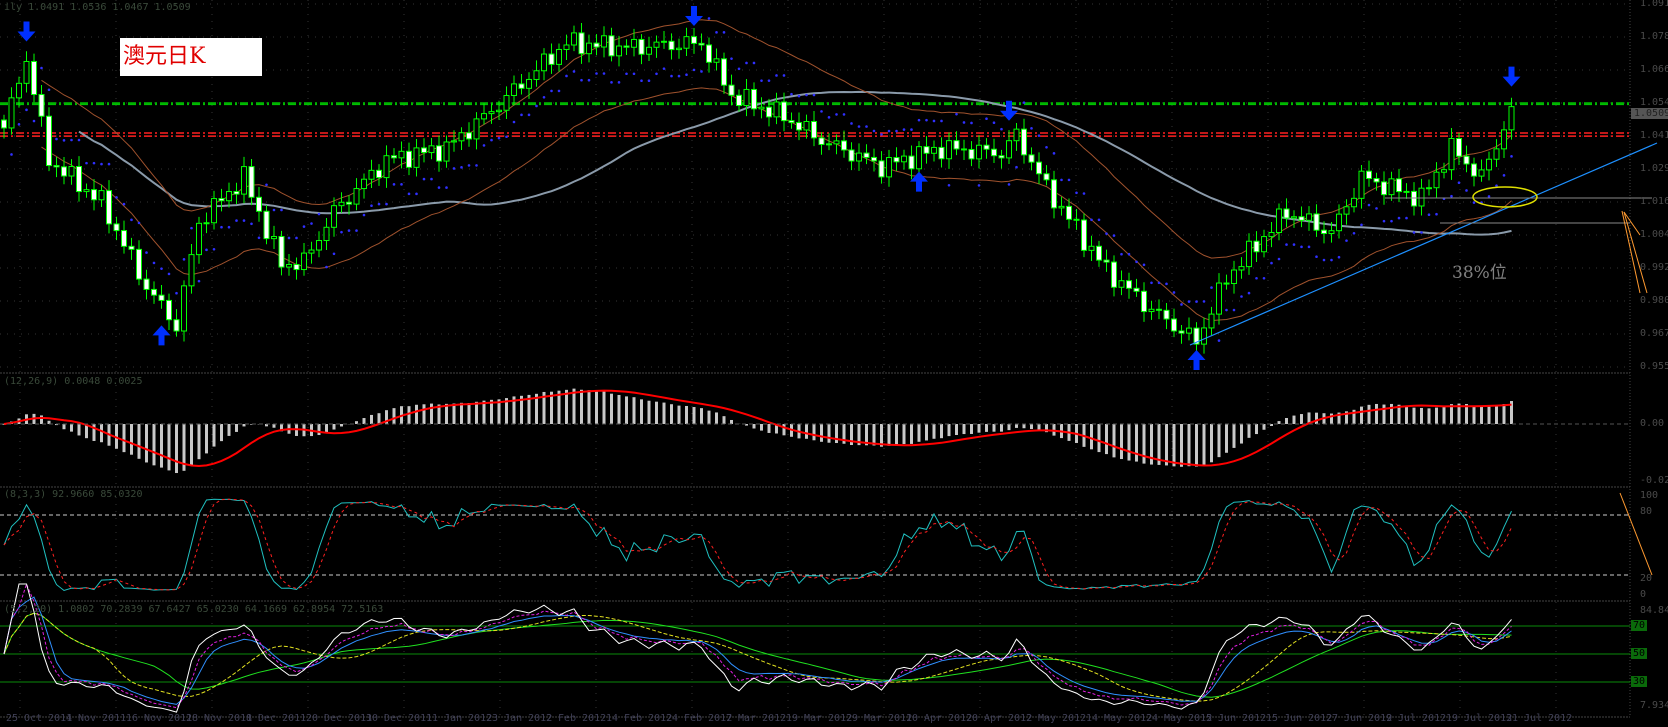 This screenshot has width=1668, height=727. I want to click on price-axis-label: 1.0660, so click(1654, 69).